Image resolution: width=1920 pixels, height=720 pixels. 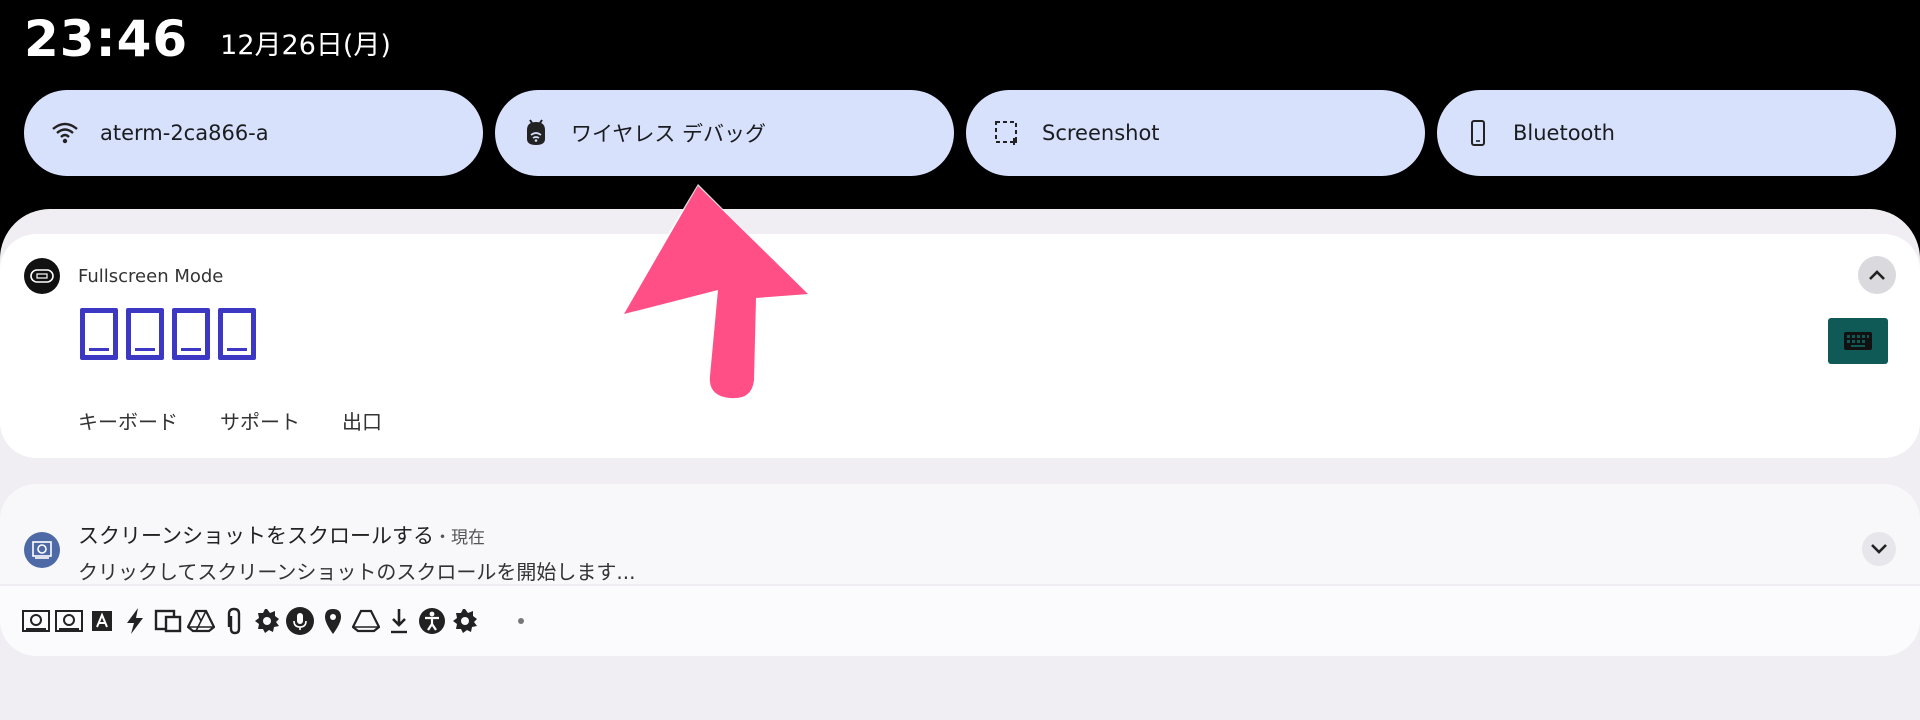 I want to click on more-indicator-dot, so click(x=521, y=621).